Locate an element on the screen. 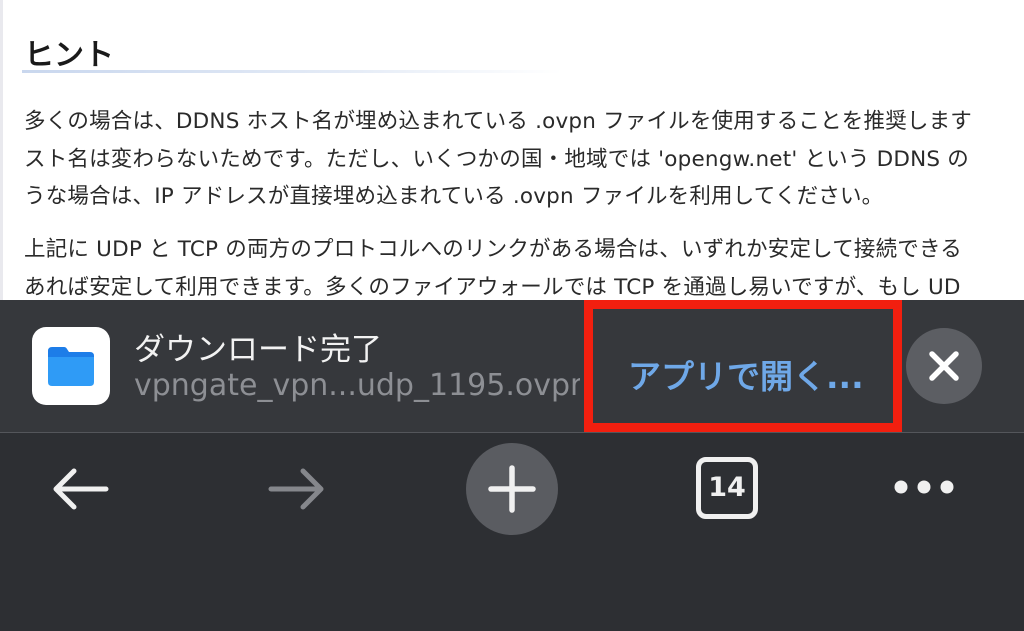 This screenshot has height=631, width=1024. forward-arrow-icon is located at coordinates (296, 489).